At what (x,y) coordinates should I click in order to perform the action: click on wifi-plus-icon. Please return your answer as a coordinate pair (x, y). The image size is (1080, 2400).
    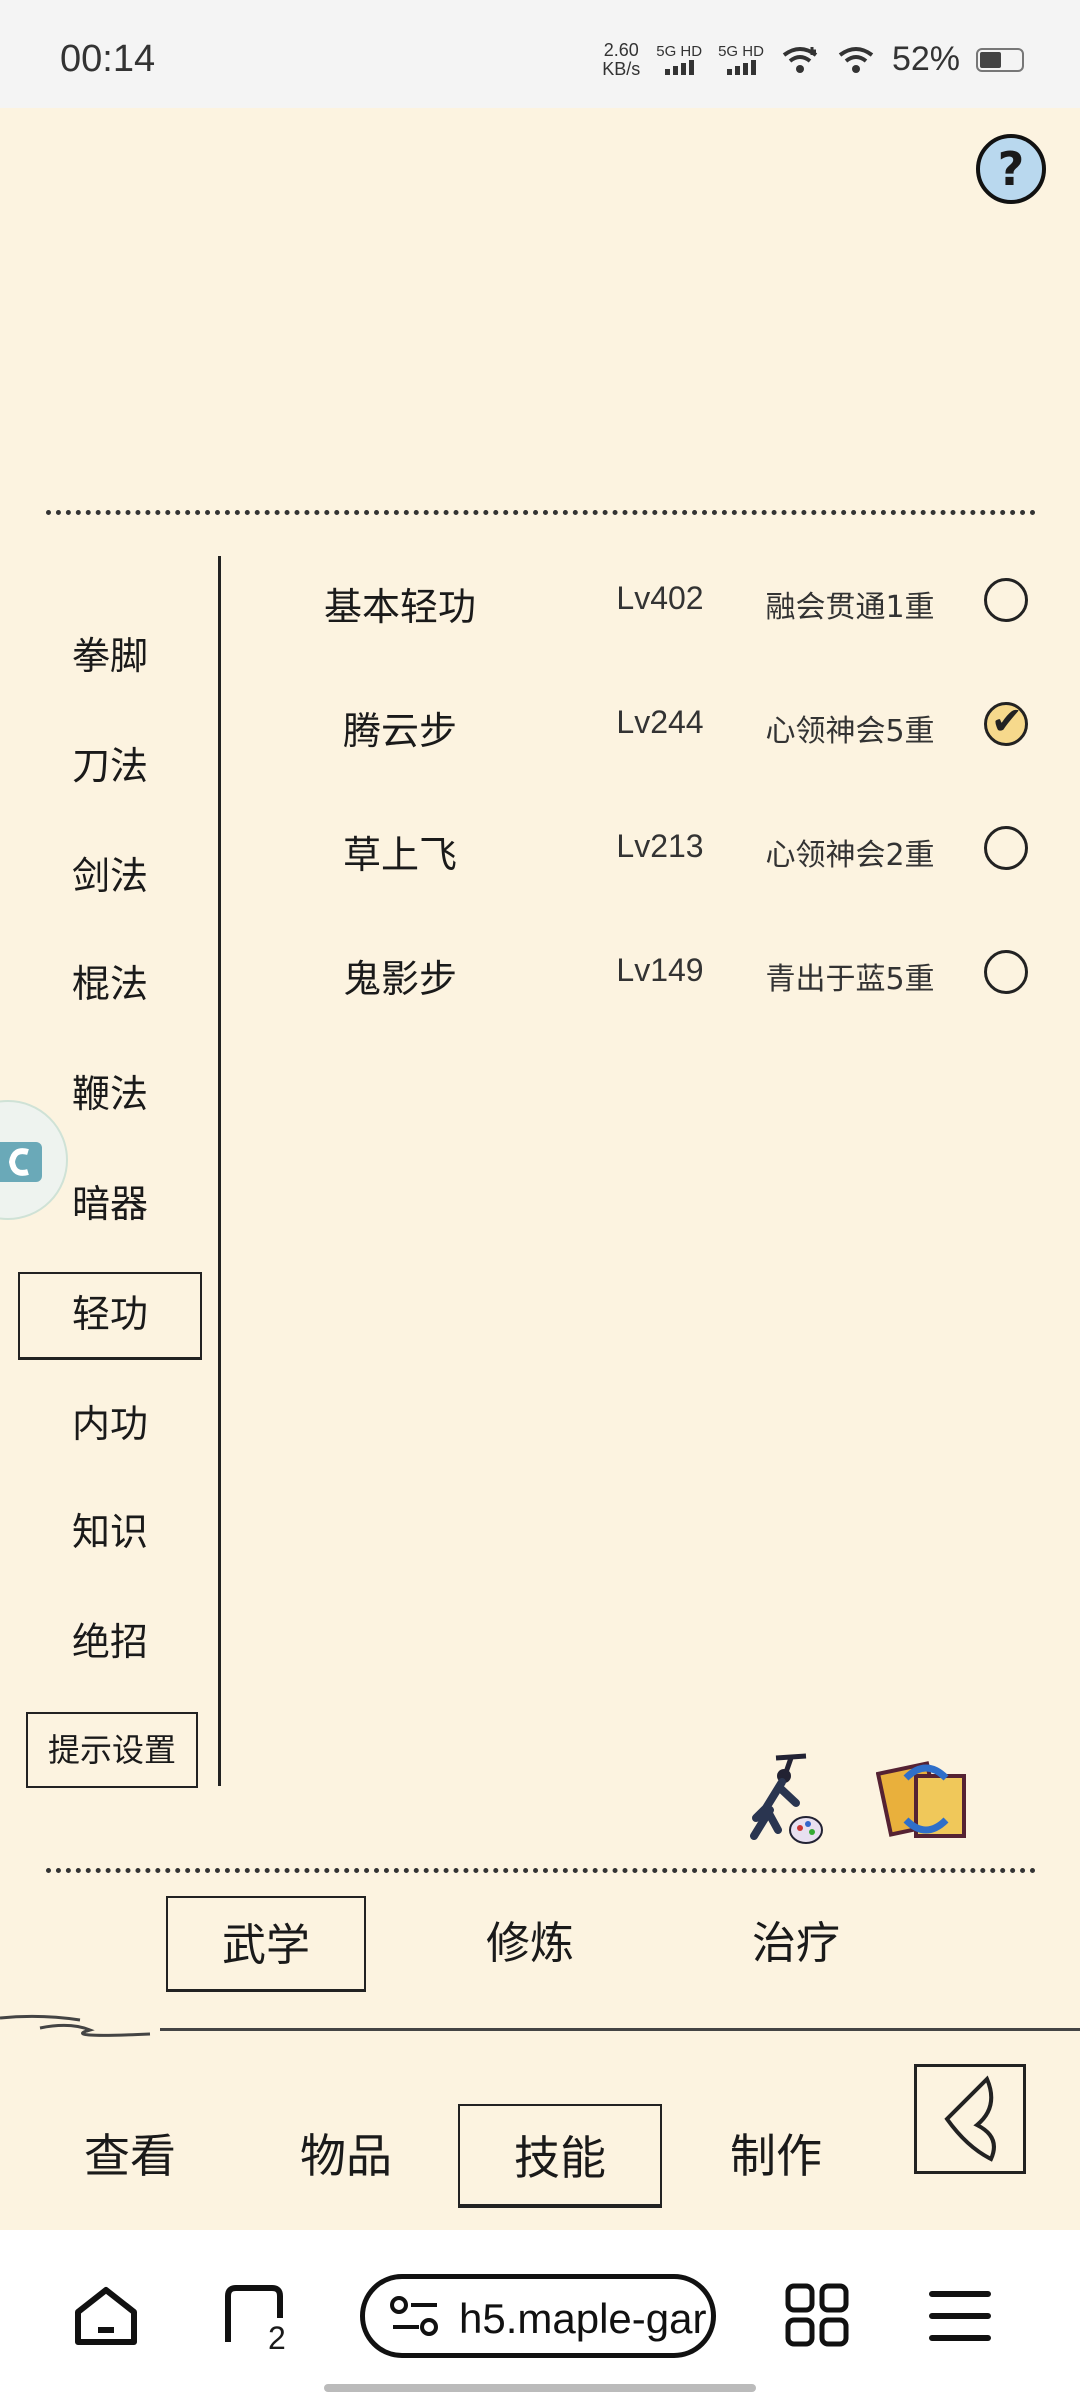
    Looking at the image, I should click on (800, 59).